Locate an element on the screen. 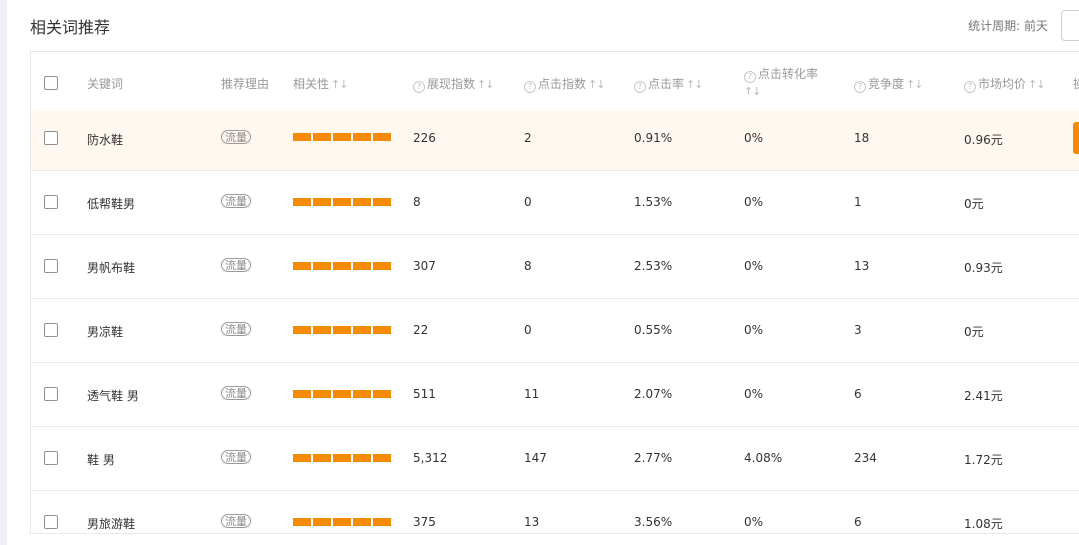 The image size is (1079, 545). col-conversion: ? 点击转化率 ↑↓ is located at coordinates (781, 83).